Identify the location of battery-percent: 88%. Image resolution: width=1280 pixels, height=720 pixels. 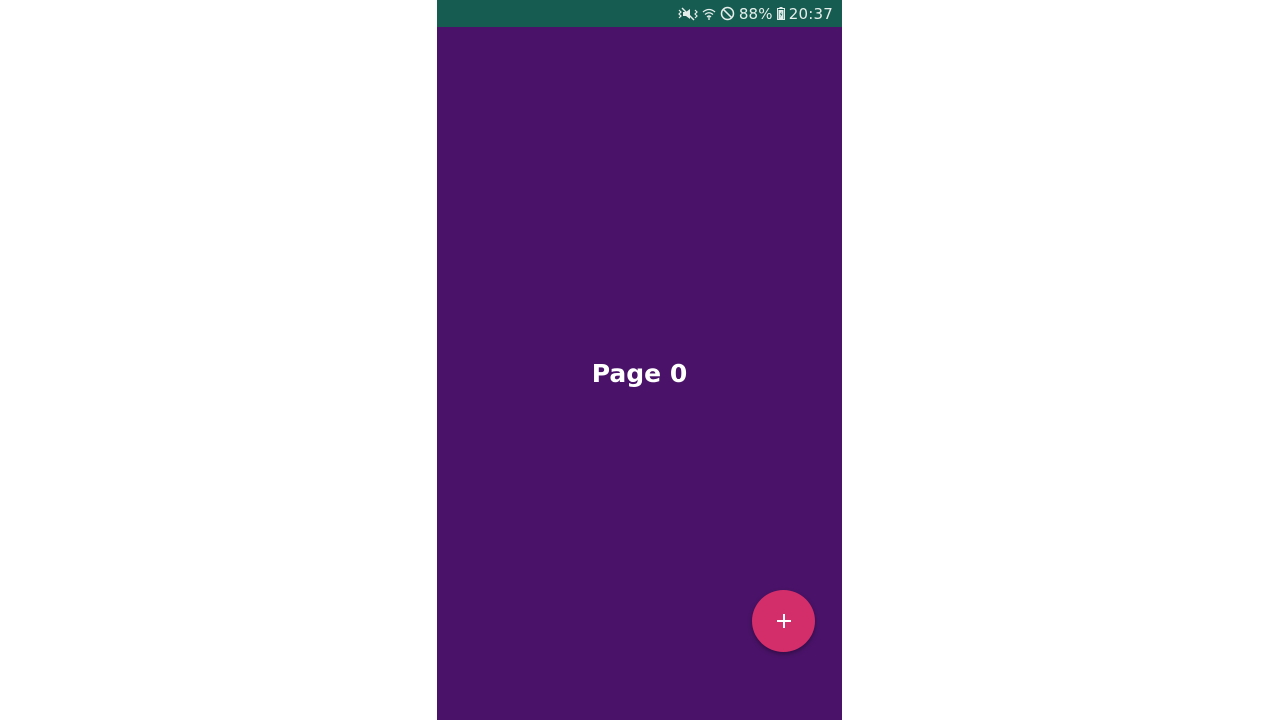
(755, 13).